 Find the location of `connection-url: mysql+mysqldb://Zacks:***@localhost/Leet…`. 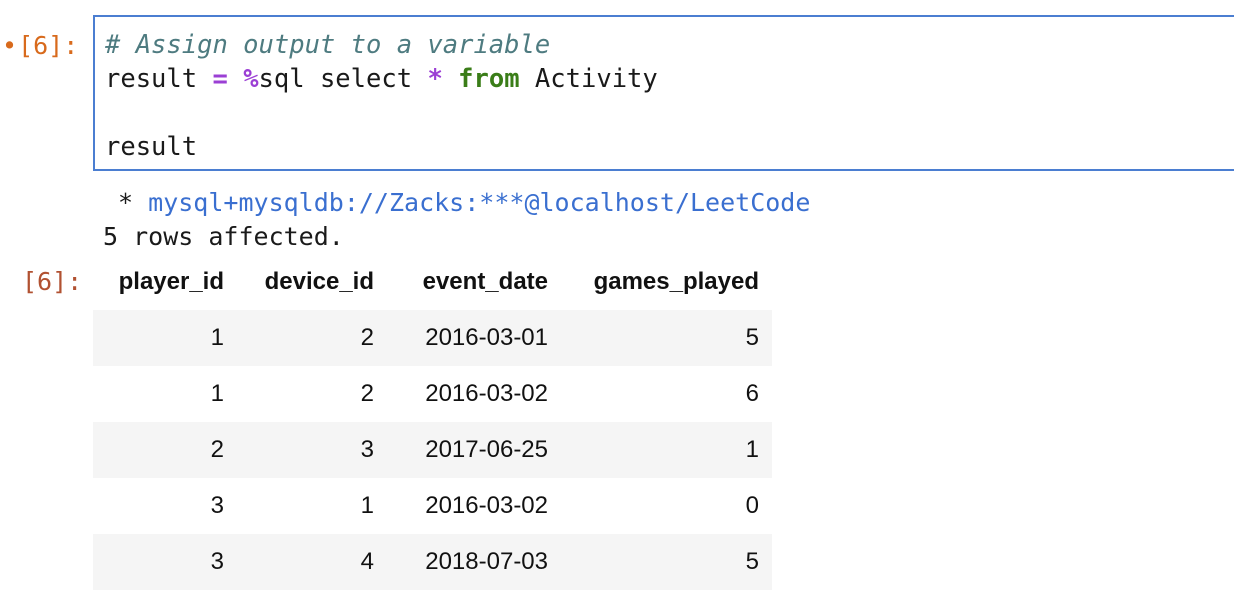

connection-url: mysql+mysqldb://Zacks:***@localhost/Leet… is located at coordinates (479, 202).